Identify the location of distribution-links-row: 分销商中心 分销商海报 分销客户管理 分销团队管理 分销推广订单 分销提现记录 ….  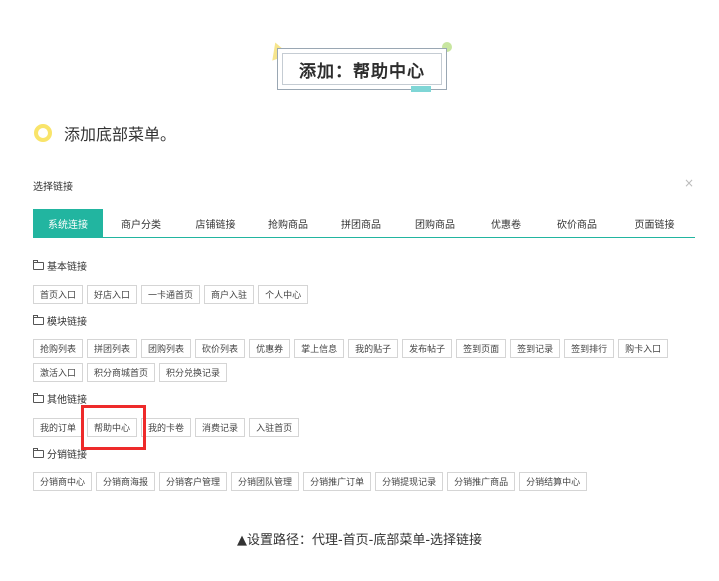
(312, 481).